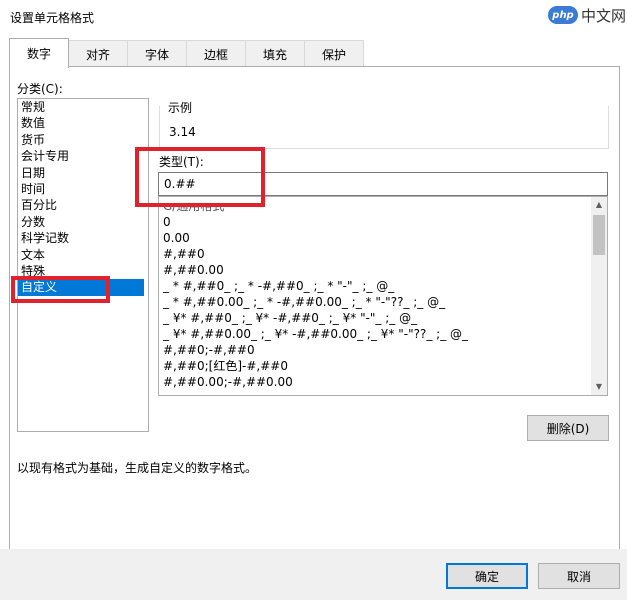 This screenshot has height=600, width=627. I want to click on category-item: 文本, so click(83, 255).